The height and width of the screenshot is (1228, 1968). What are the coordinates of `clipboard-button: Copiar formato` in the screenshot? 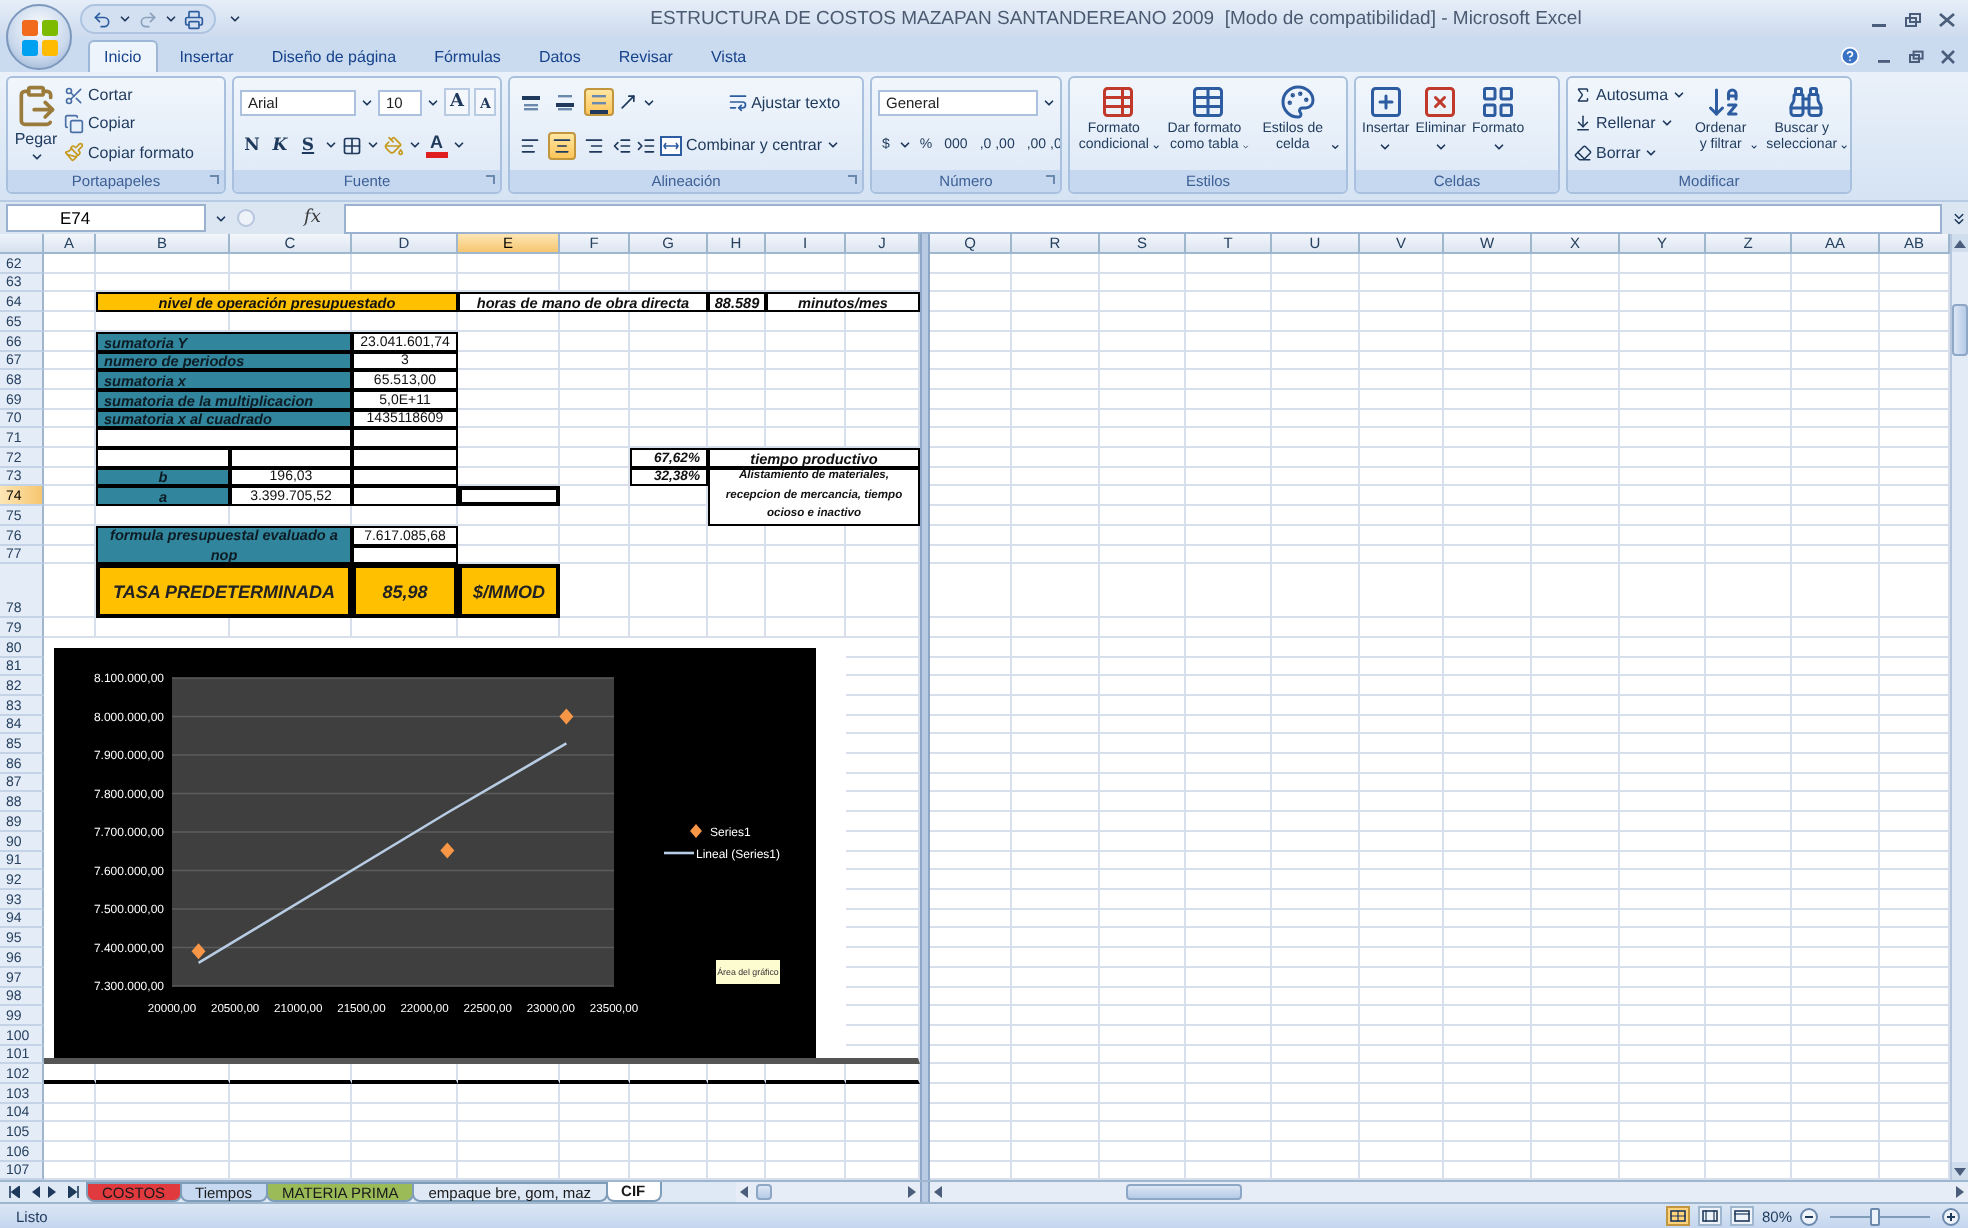 It's located at (141, 152).